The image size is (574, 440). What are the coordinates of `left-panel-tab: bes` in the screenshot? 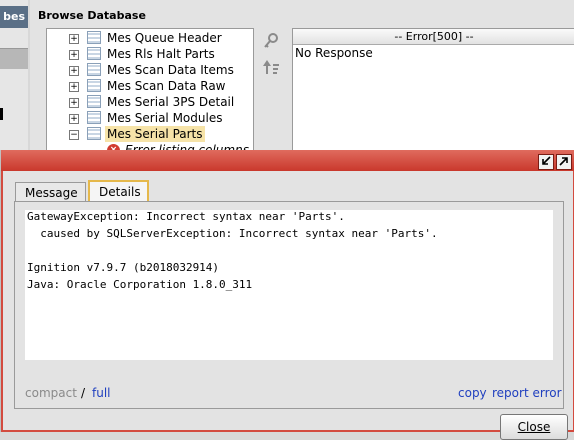 It's located at (14, 17).